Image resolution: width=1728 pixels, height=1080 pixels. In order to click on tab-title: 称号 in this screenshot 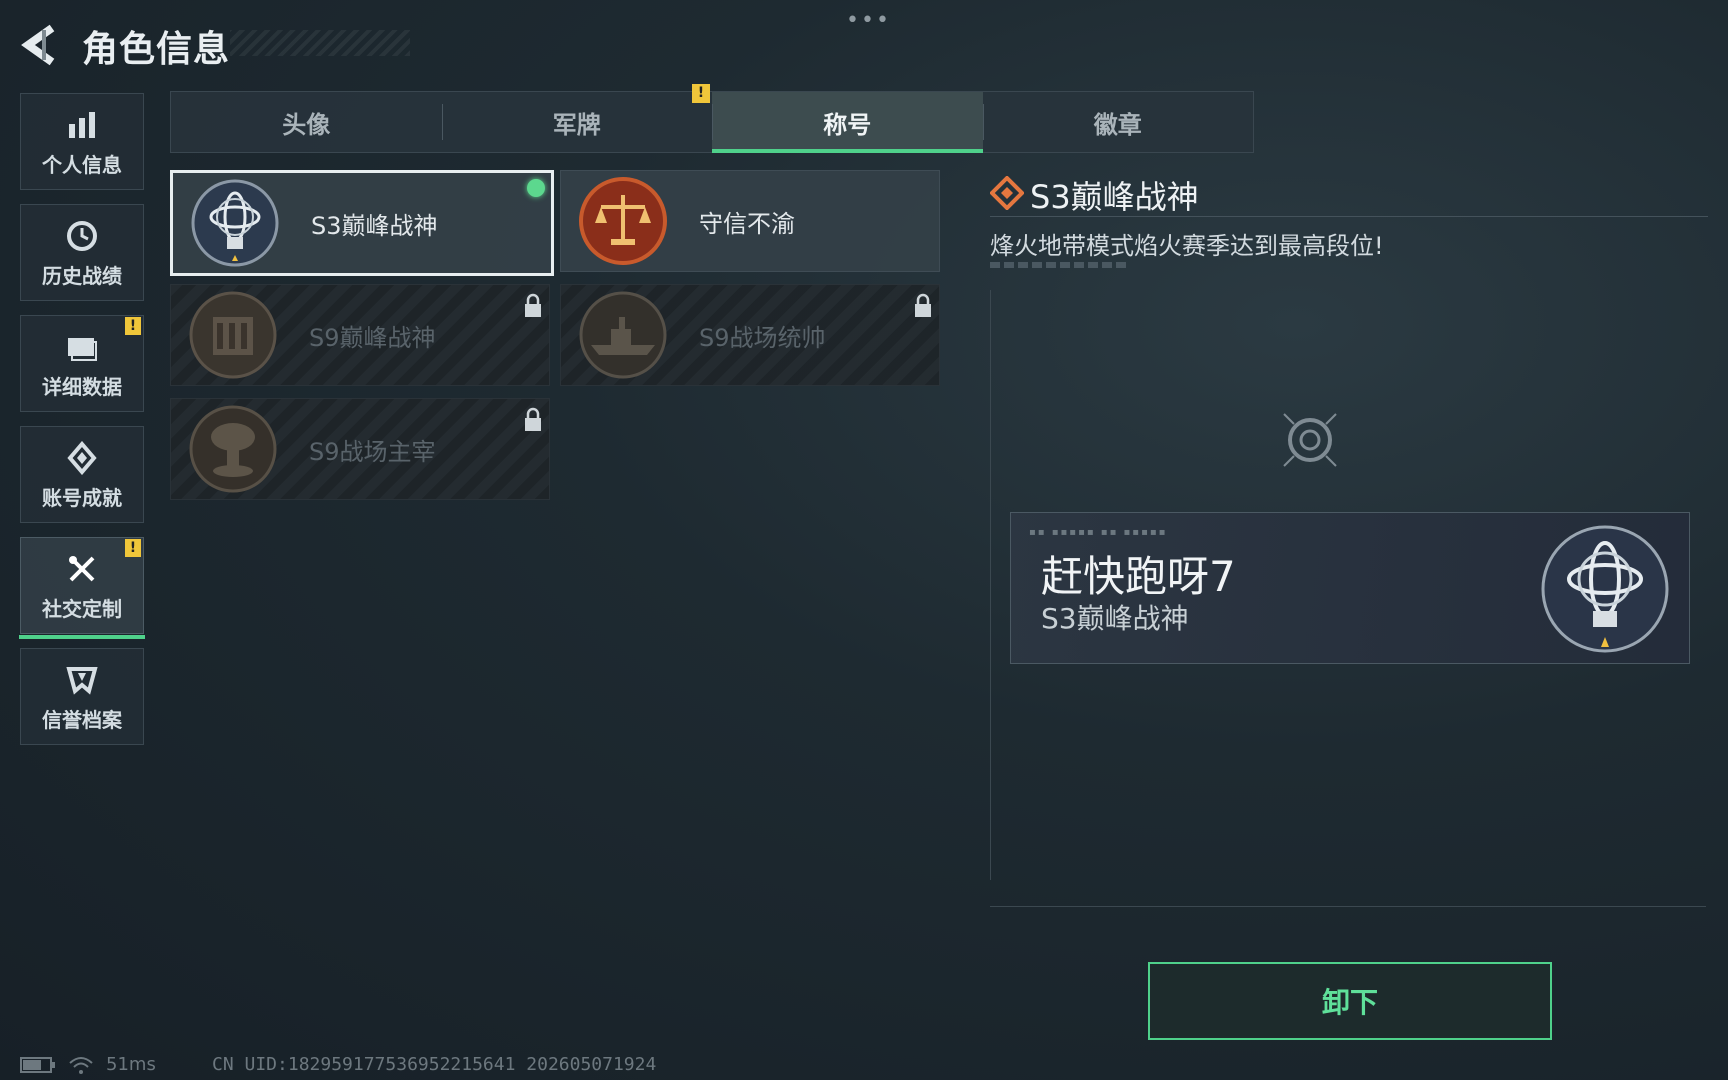, I will do `click(847, 122)`.